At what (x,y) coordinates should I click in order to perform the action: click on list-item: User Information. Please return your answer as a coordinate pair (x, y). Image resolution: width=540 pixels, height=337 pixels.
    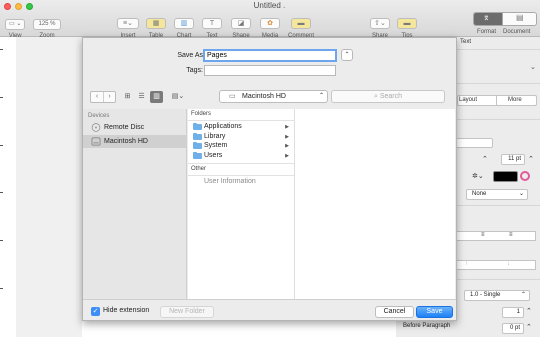
    Looking at the image, I should click on (244, 182).